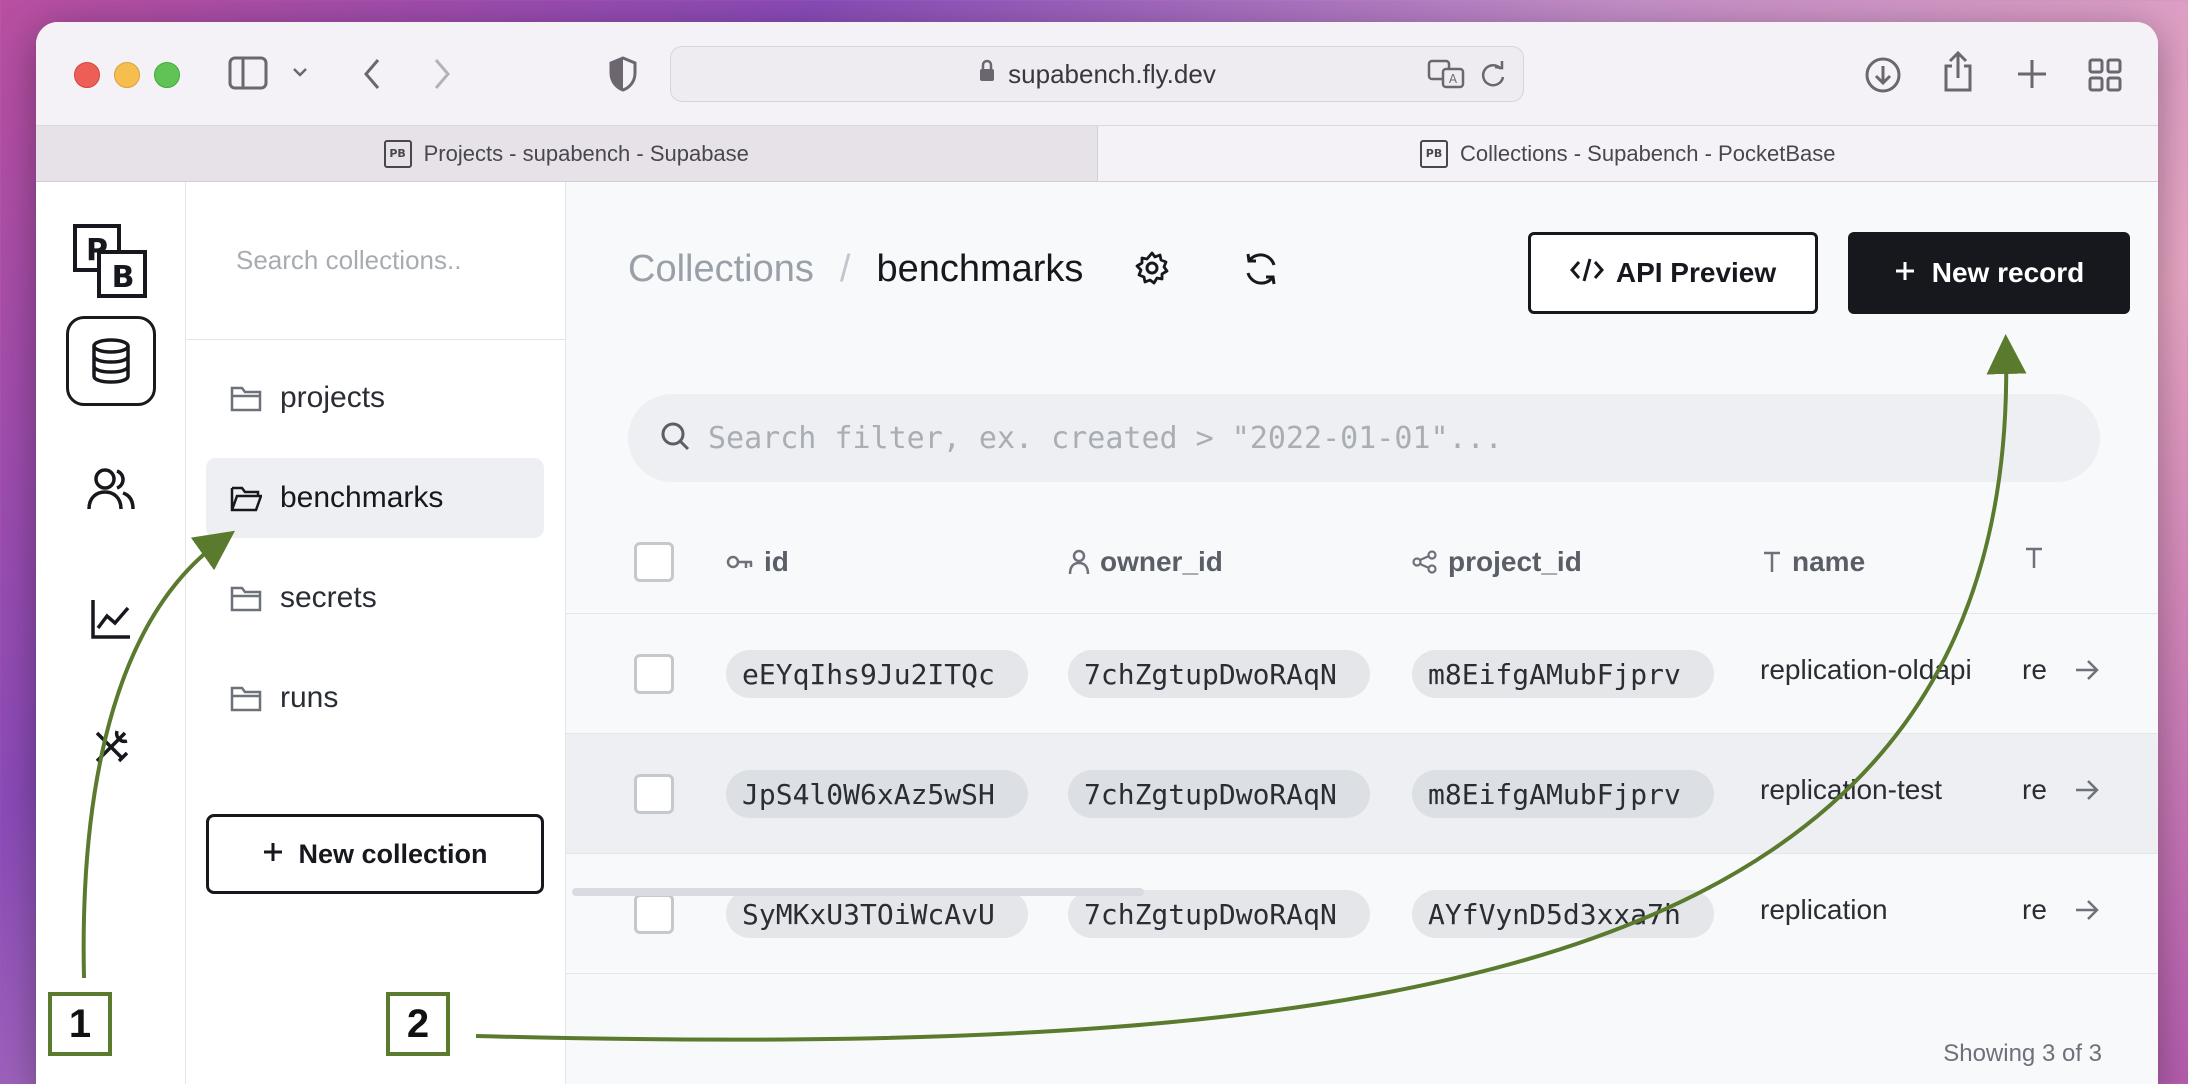 The height and width of the screenshot is (1084, 2188). What do you see at coordinates (1515, 561) in the screenshot?
I see `column-label: project_id` at bounding box center [1515, 561].